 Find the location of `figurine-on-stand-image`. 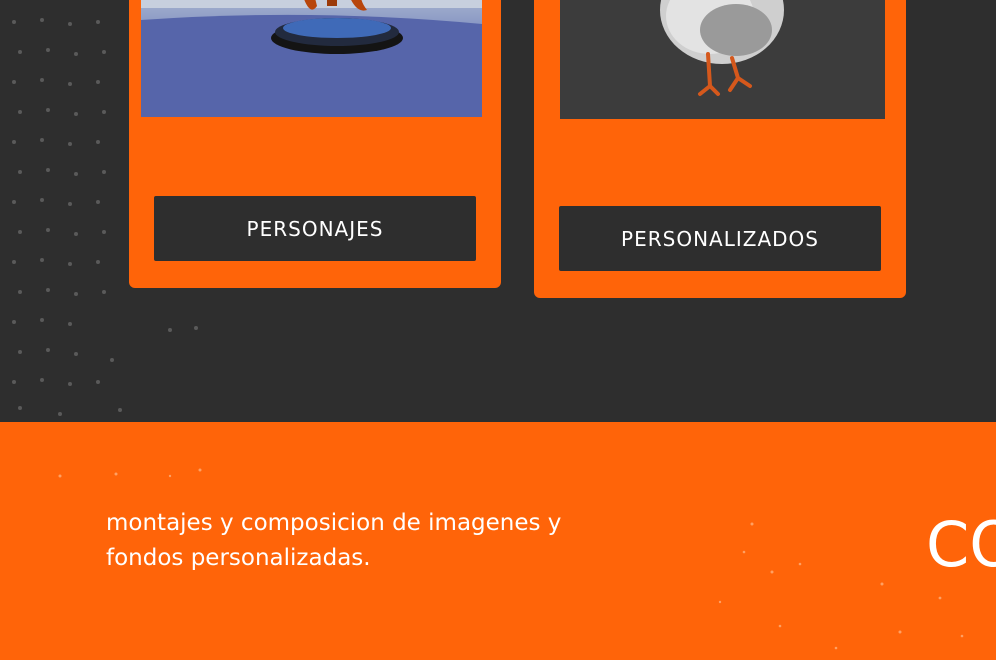

figurine-on-stand-image is located at coordinates (311, 58).